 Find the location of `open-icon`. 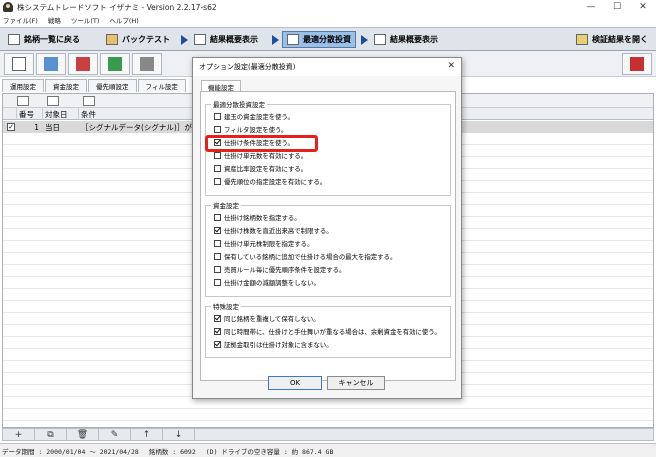

open-icon is located at coordinates (51, 64).